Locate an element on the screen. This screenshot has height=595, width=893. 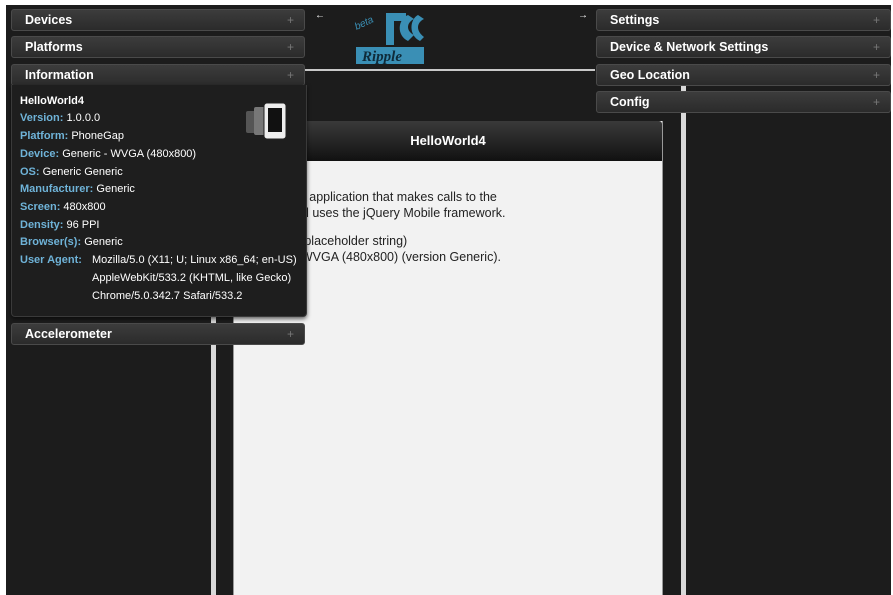
ripple-logo: Ripple beta is located at coordinates (388, 38).